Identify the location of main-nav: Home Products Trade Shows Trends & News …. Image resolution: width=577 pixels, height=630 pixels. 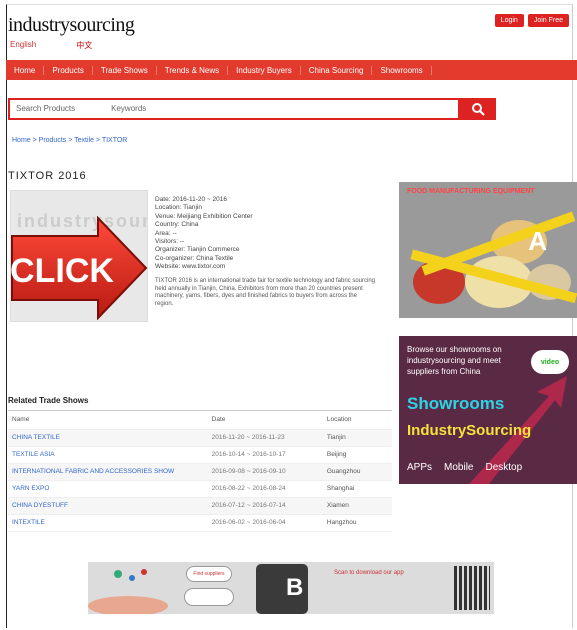
(291, 70).